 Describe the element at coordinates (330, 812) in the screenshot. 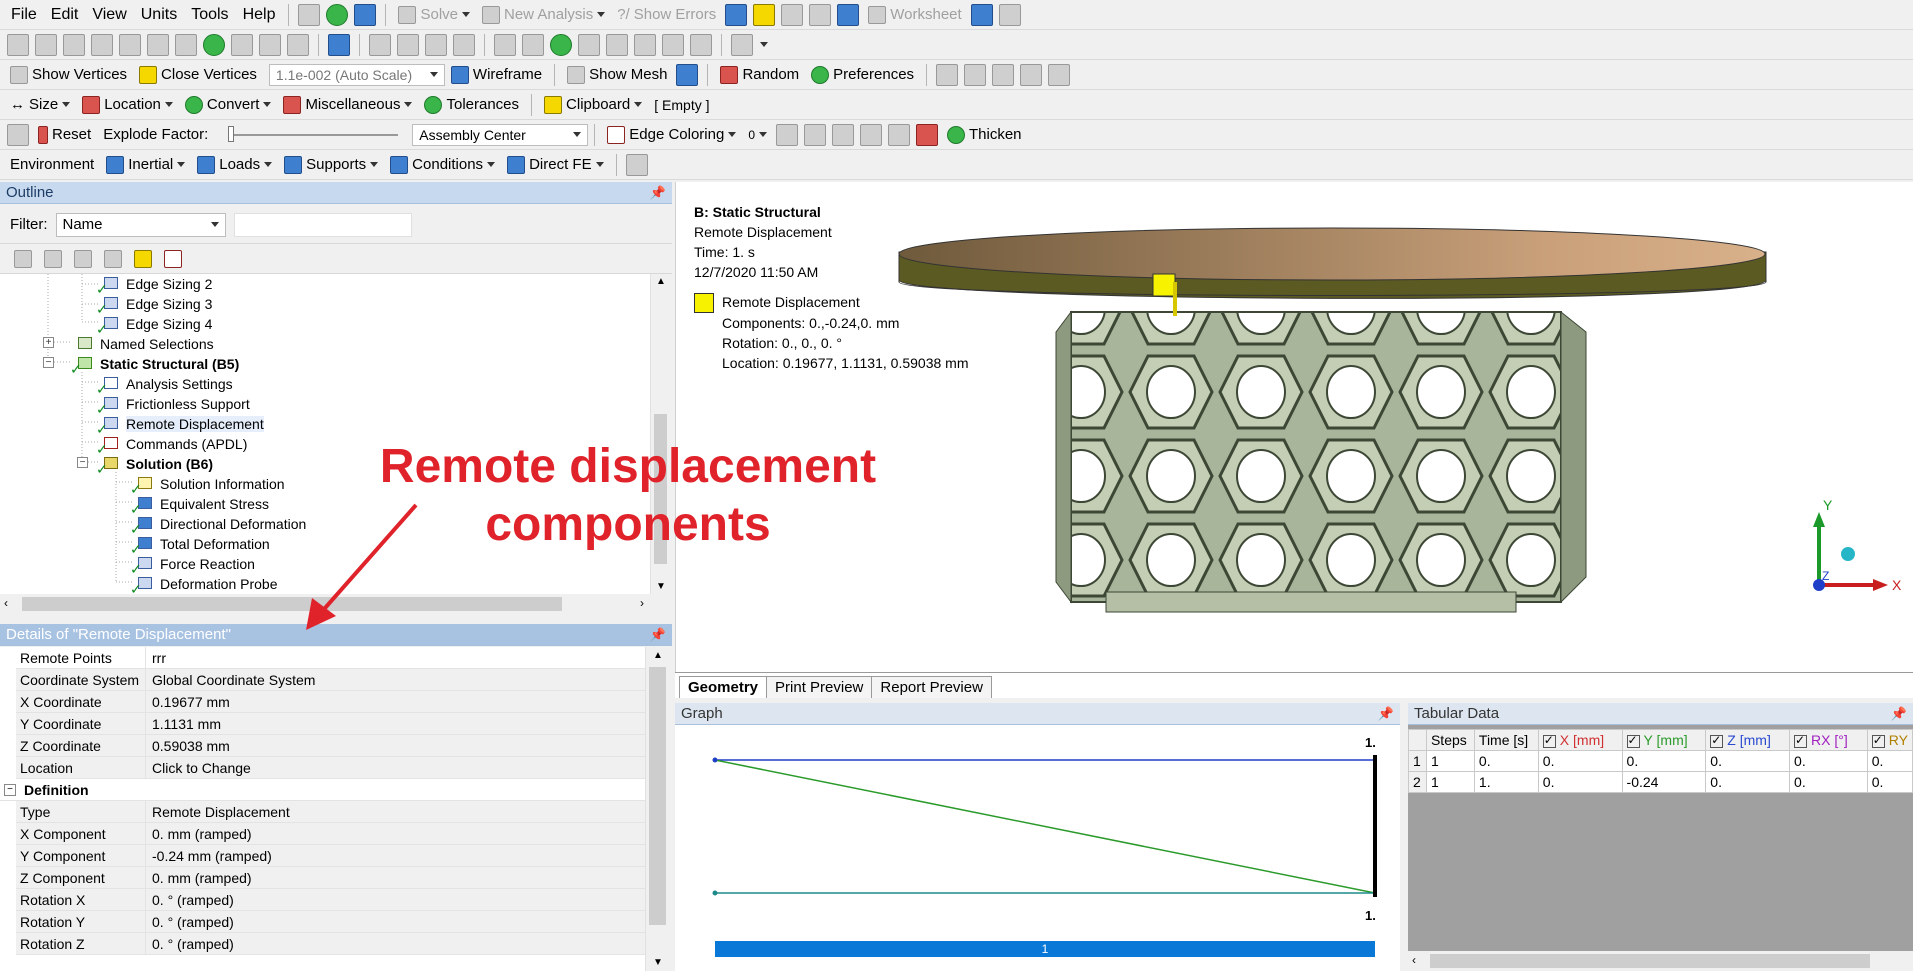

I see `details-row-type: Type Remote Displacement` at that location.